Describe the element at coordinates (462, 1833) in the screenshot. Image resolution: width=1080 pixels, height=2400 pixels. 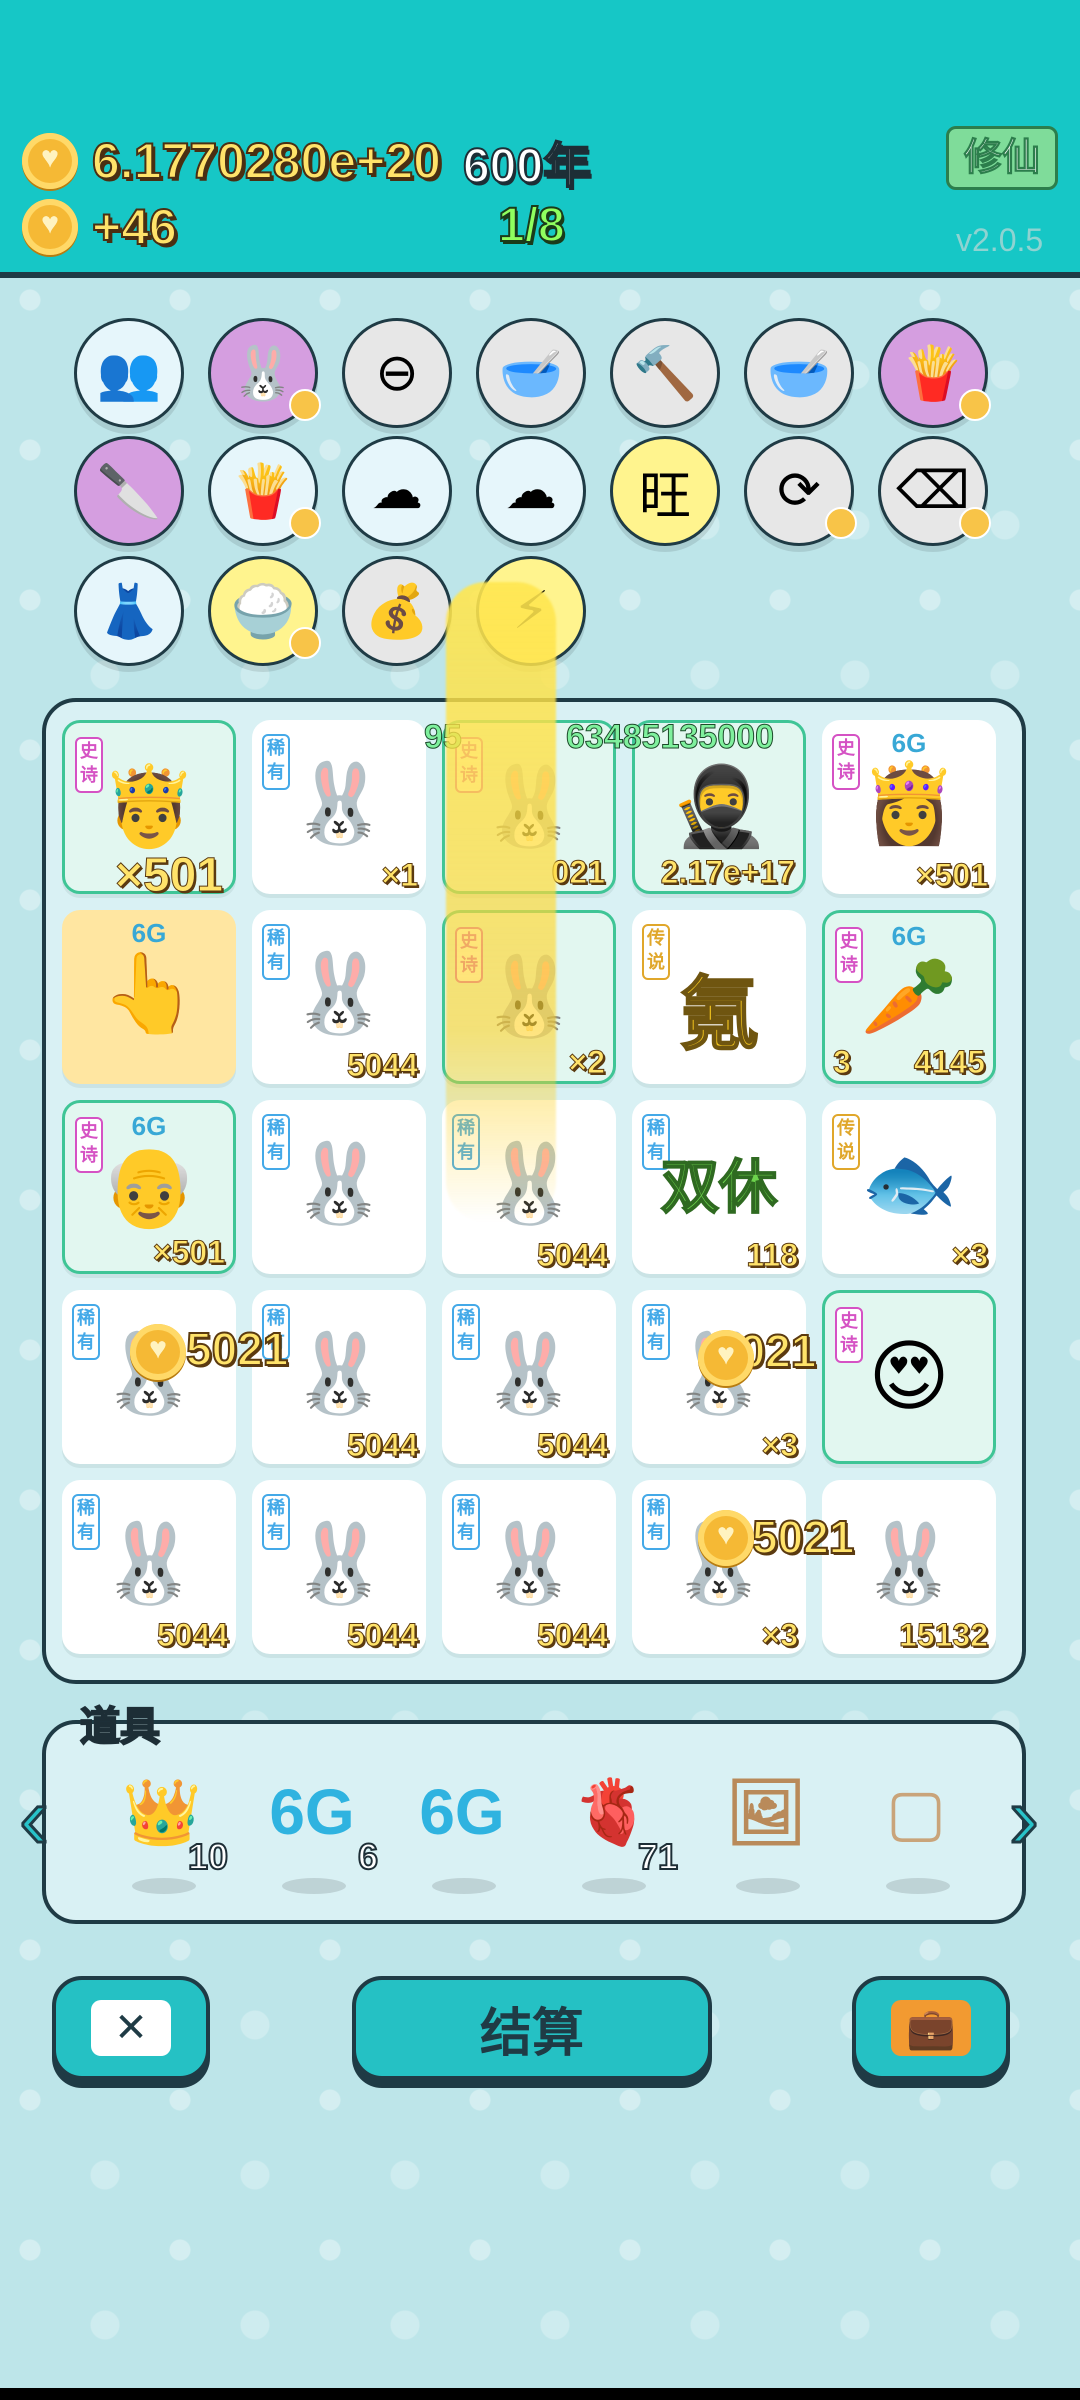
I see `prop-slot: 6G` at that location.